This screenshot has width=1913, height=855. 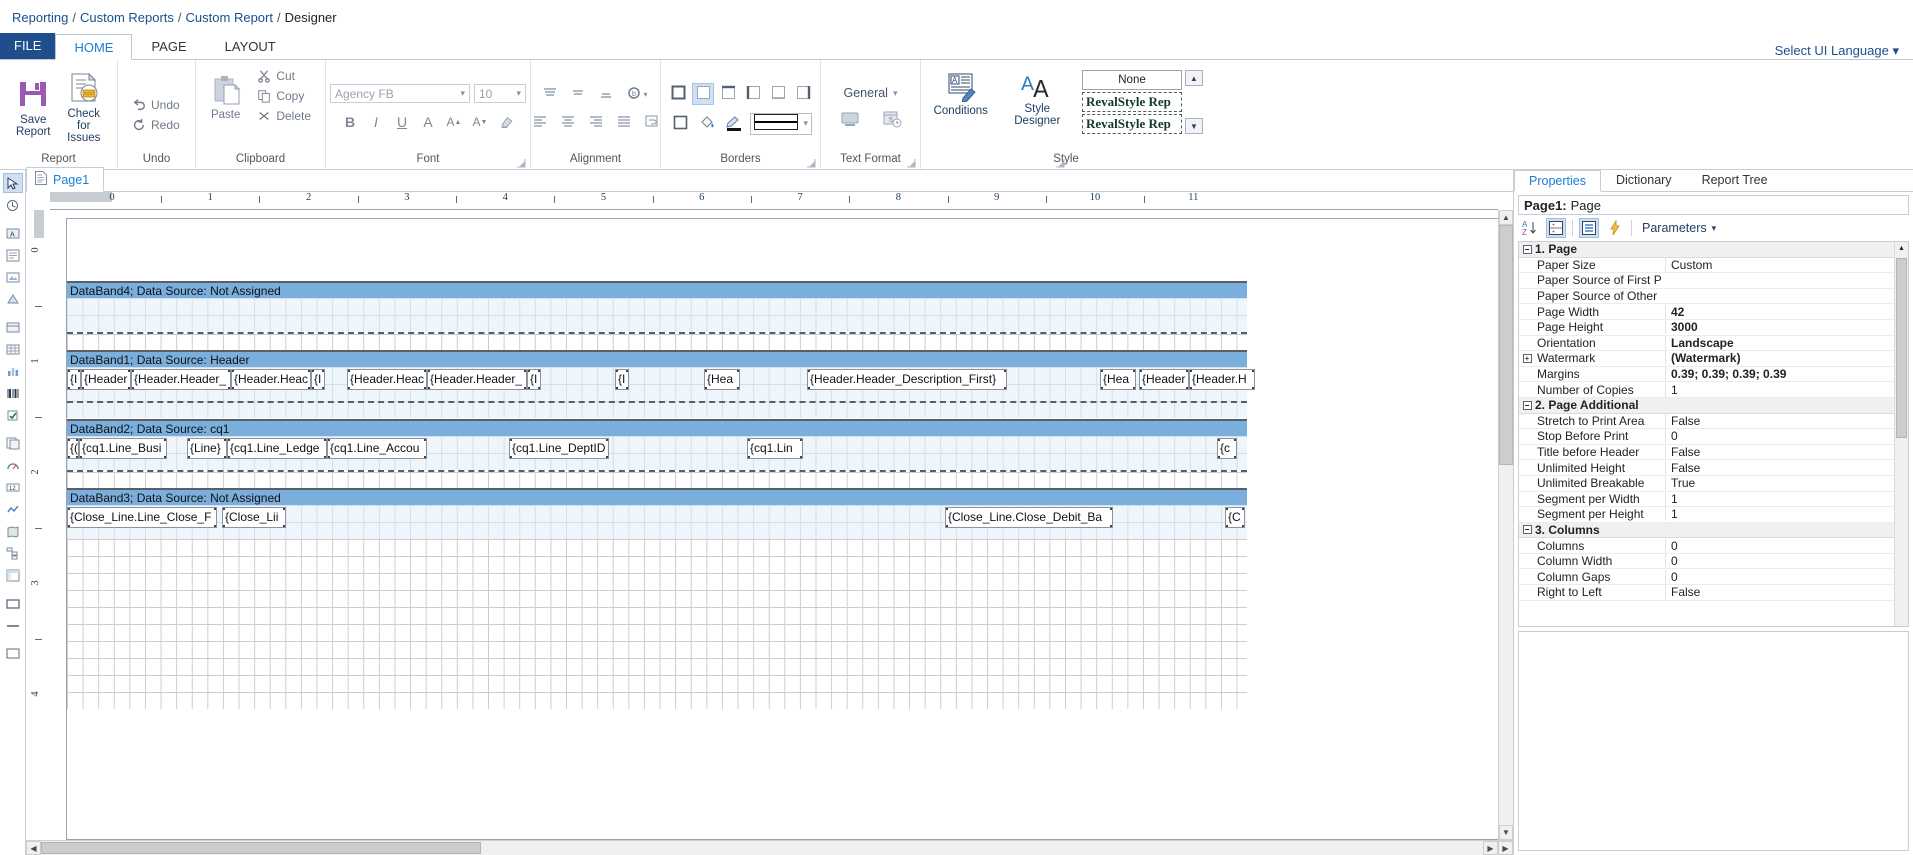 What do you see at coordinates (1132, 102) in the screenshot?
I see `style-gallery-item-1: RevalStyle Rep` at bounding box center [1132, 102].